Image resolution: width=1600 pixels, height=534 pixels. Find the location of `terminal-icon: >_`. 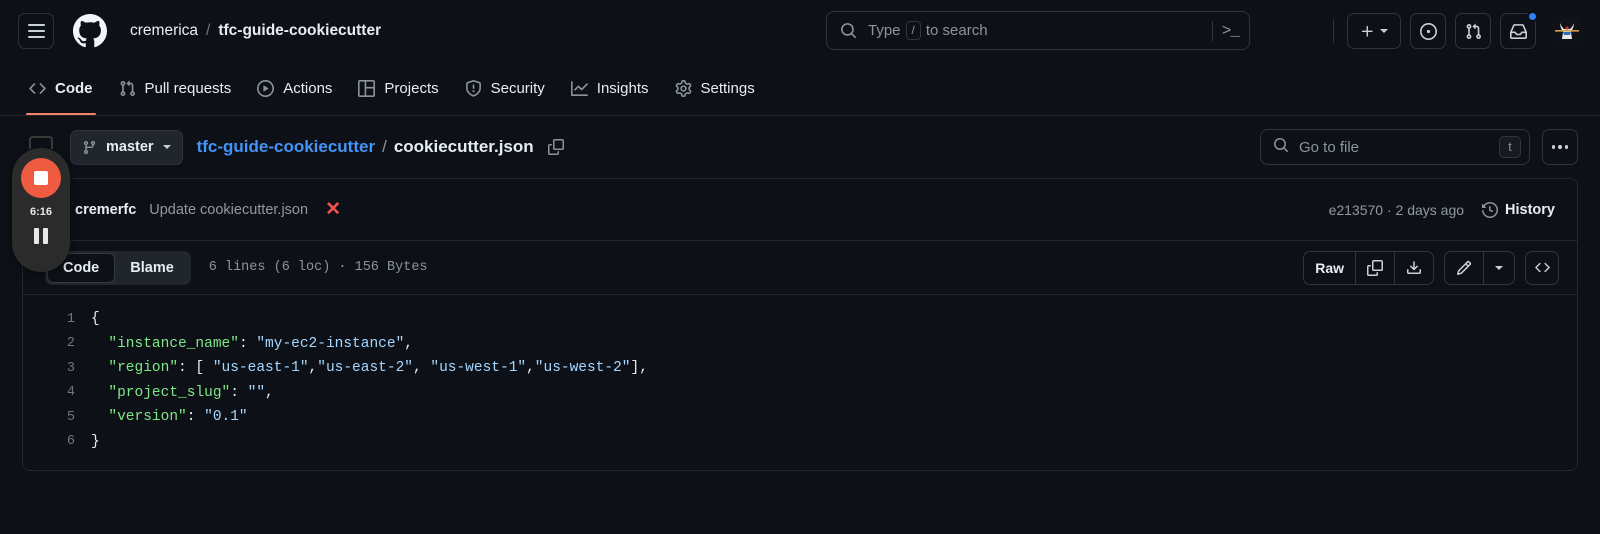

terminal-icon: >_ is located at coordinates (1231, 31).